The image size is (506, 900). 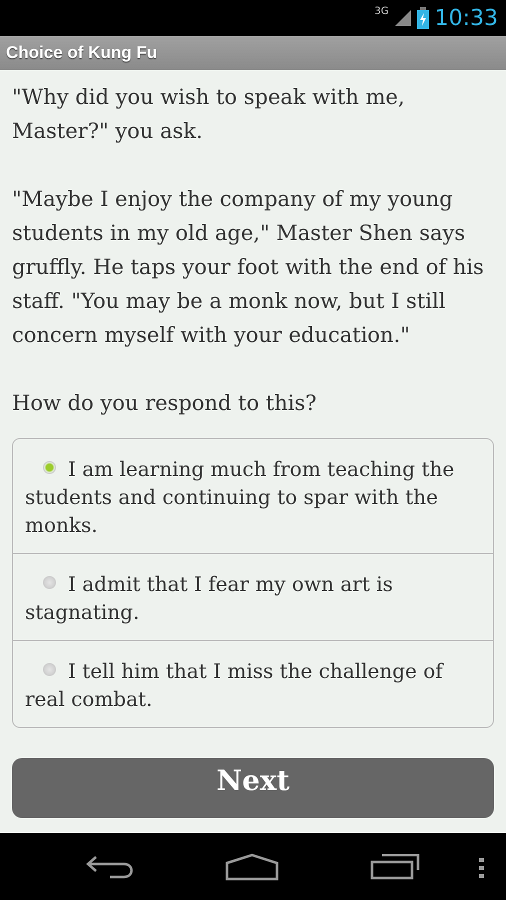 What do you see at coordinates (395, 867) in the screenshot?
I see `recent-apps-icon` at bounding box center [395, 867].